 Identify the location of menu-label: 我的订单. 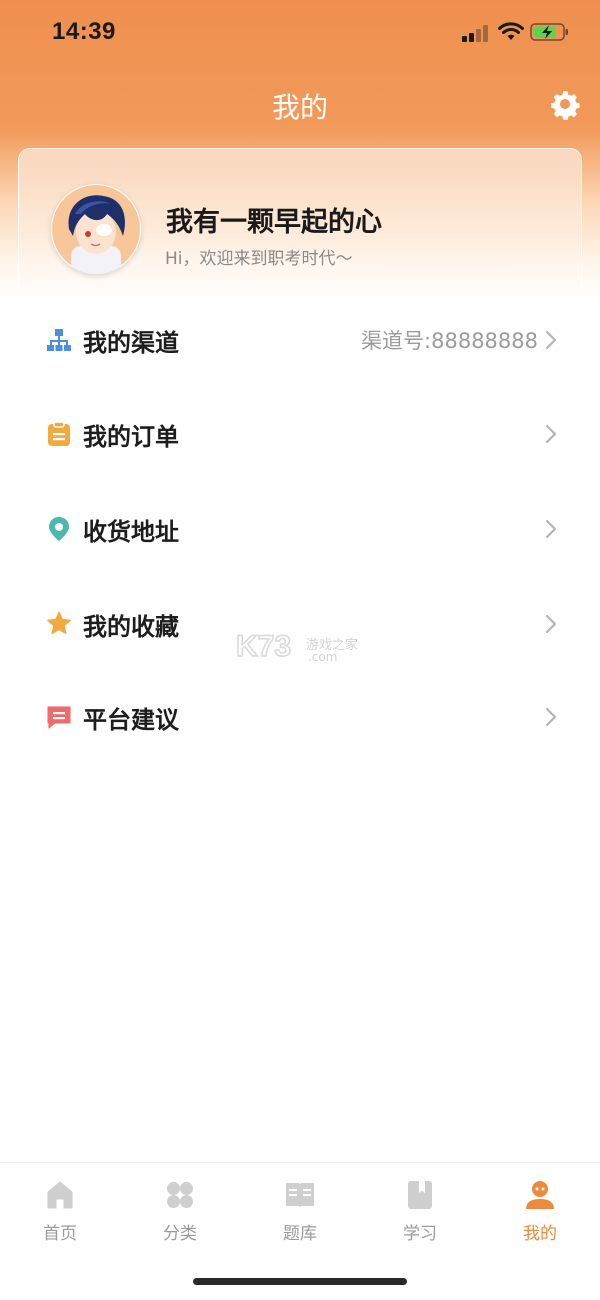
(131, 437).